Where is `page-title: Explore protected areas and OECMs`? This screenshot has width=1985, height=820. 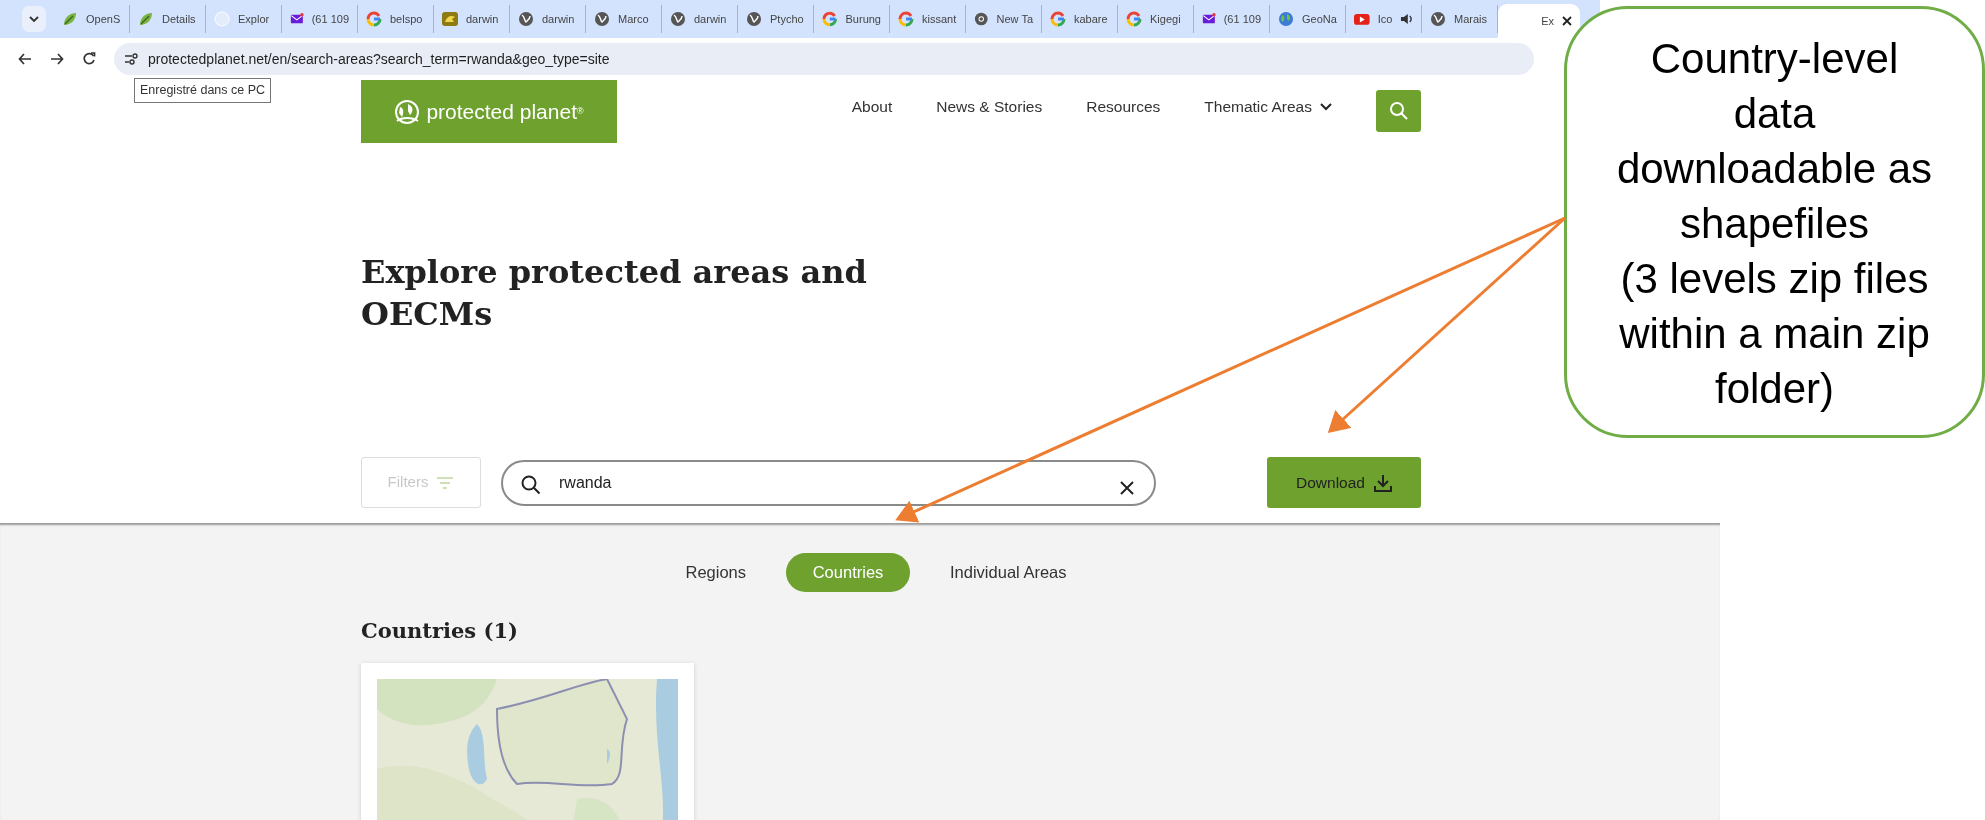
page-title: Explore protected areas and OECMs is located at coordinates (614, 293).